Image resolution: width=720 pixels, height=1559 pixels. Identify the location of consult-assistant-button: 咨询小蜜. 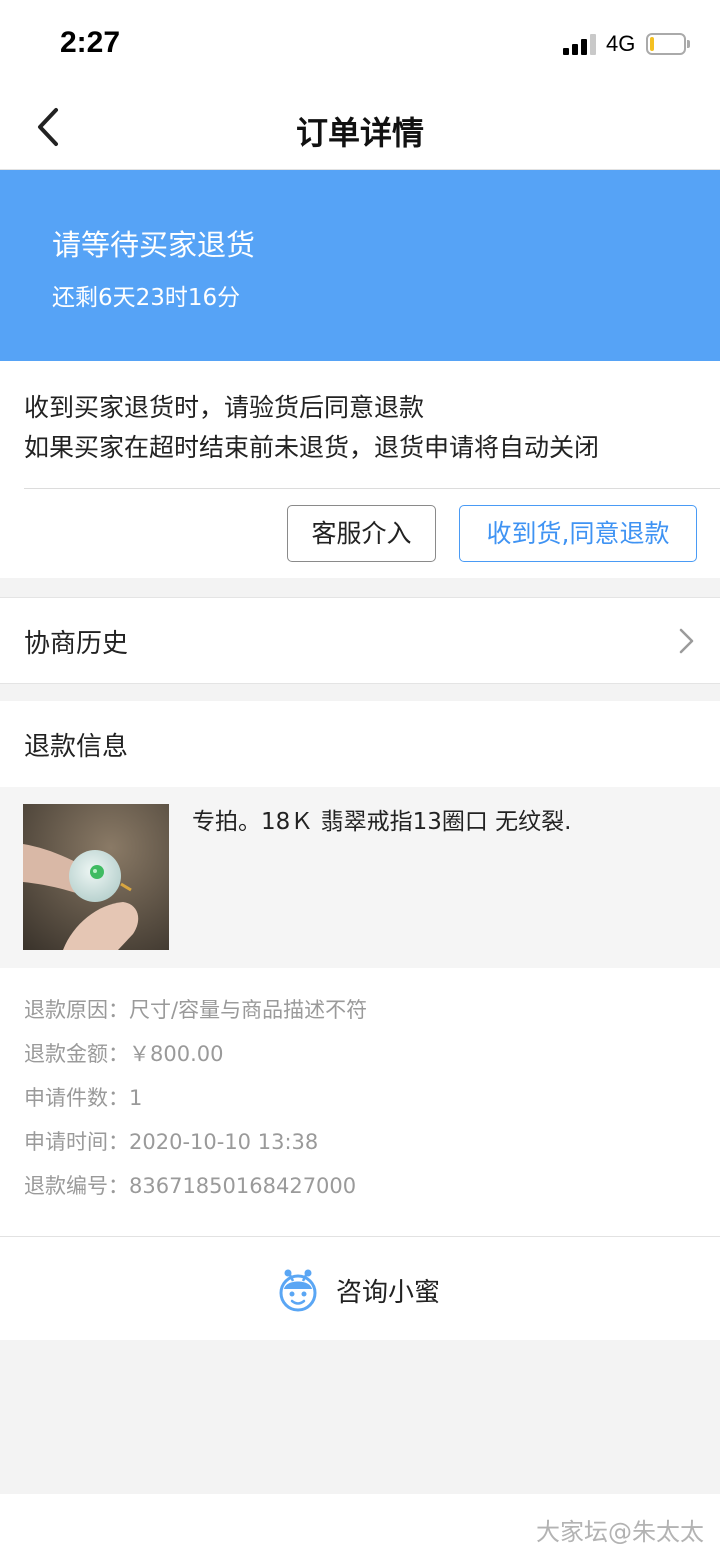
(360, 1288).